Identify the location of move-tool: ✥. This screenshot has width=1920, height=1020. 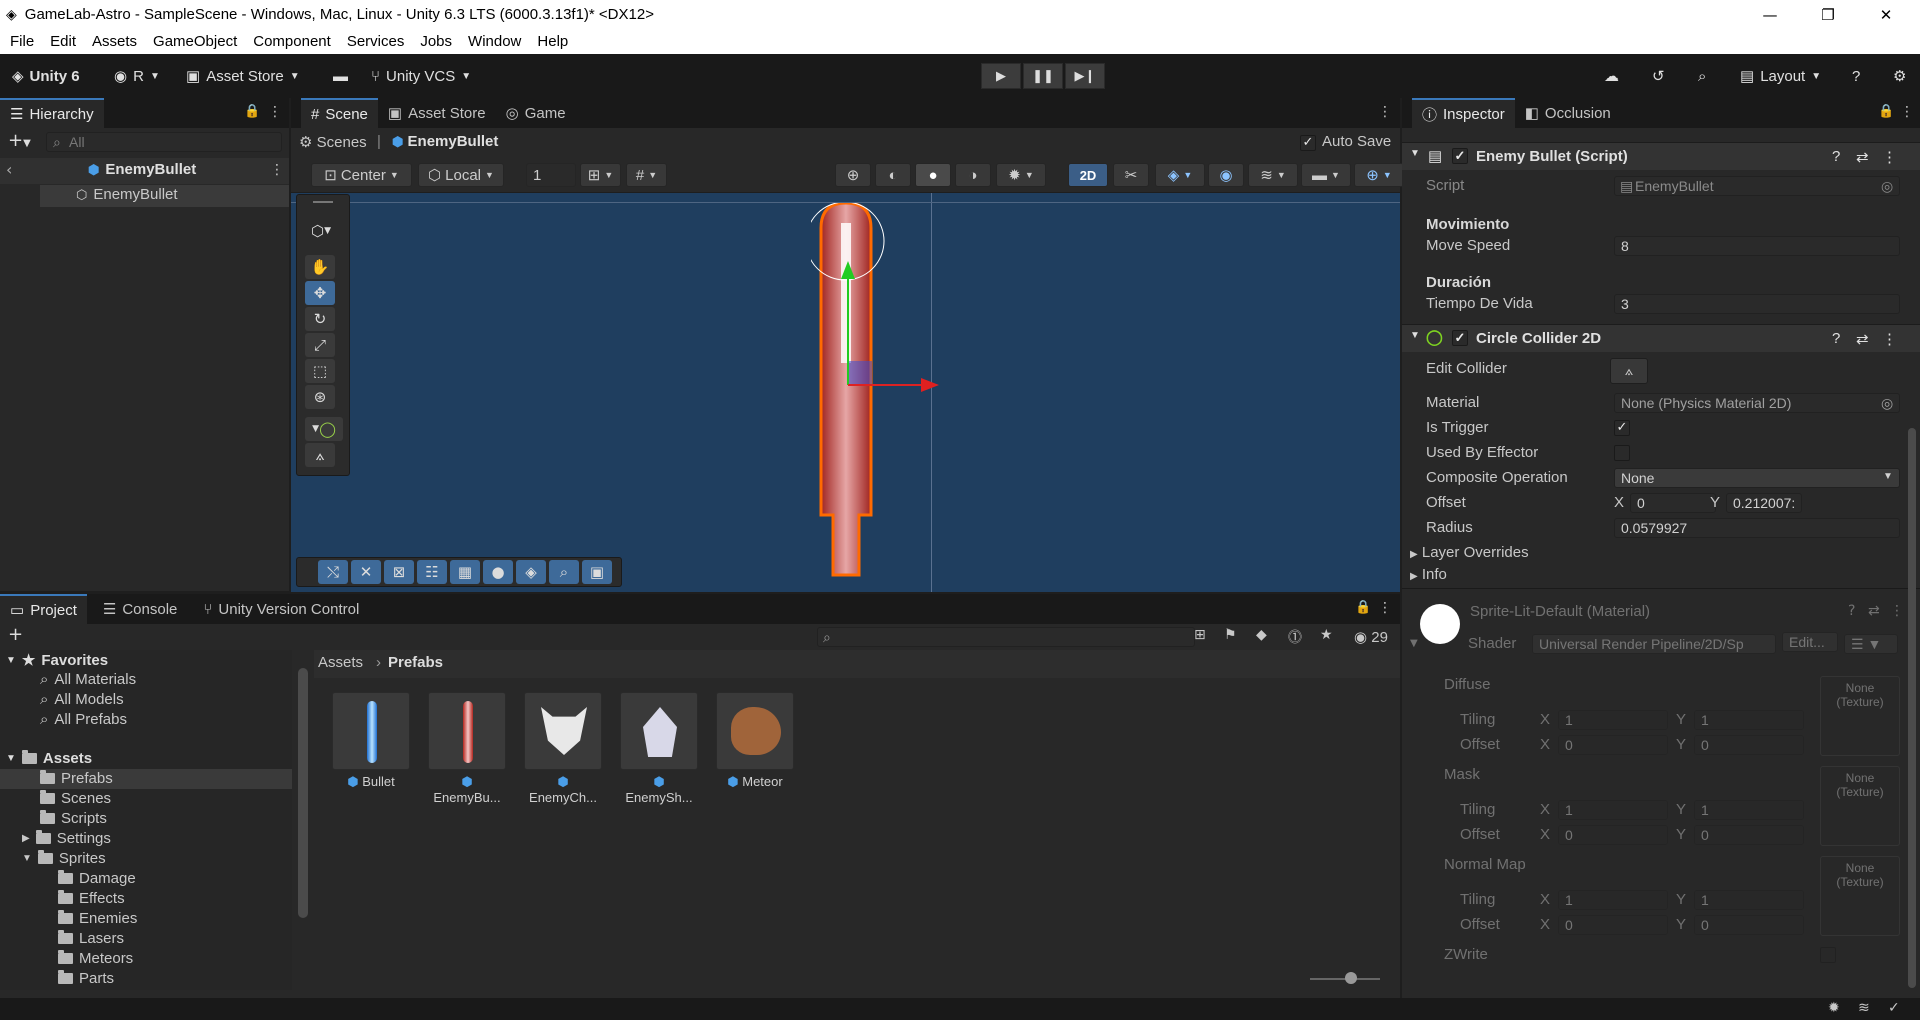
(320, 293).